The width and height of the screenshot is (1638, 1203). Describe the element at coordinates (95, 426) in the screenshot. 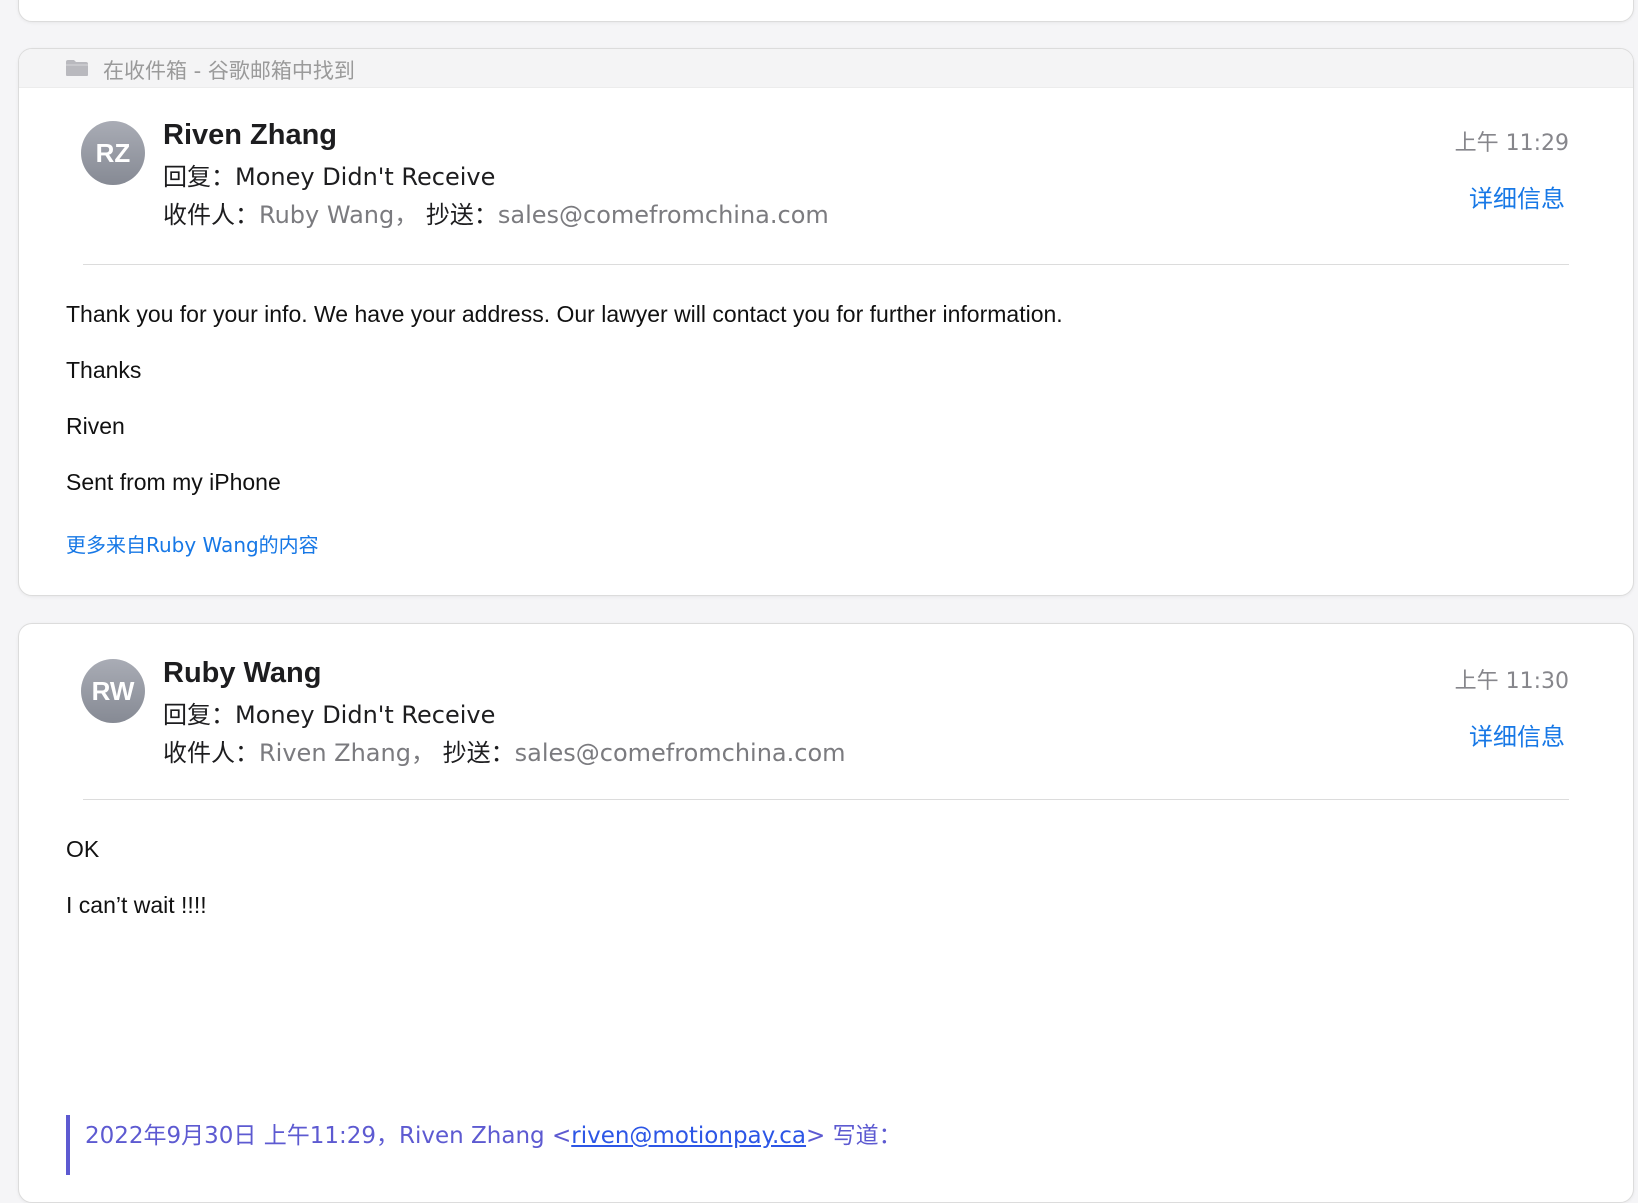

I see `body-paragraph: Riven` at that location.